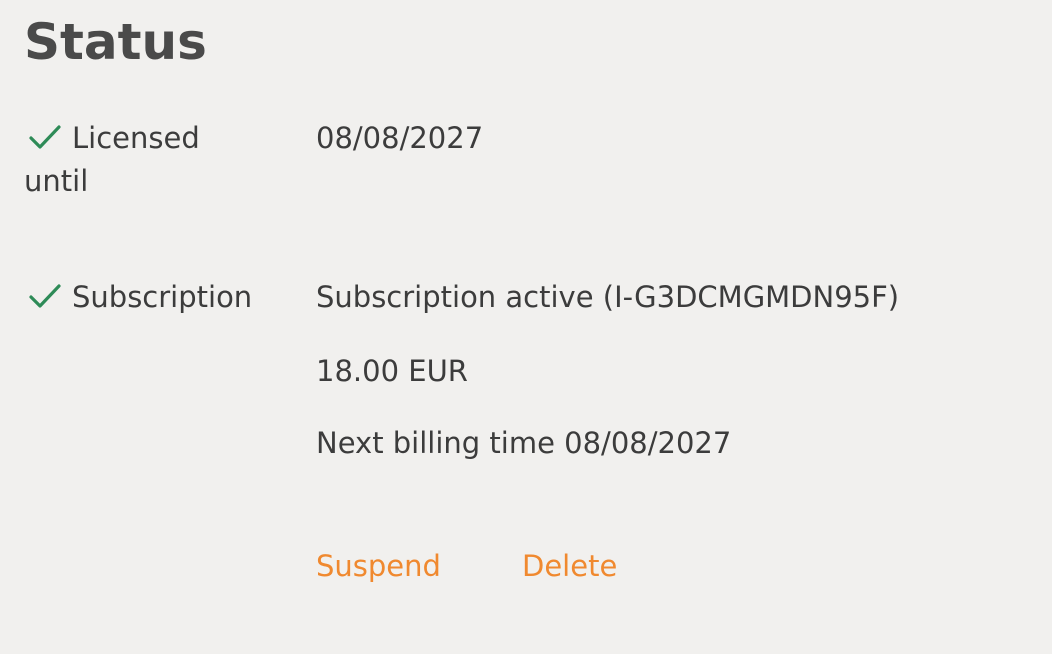  Describe the element at coordinates (56, 181) in the screenshot. I see `licensed-label-line2: until` at that location.